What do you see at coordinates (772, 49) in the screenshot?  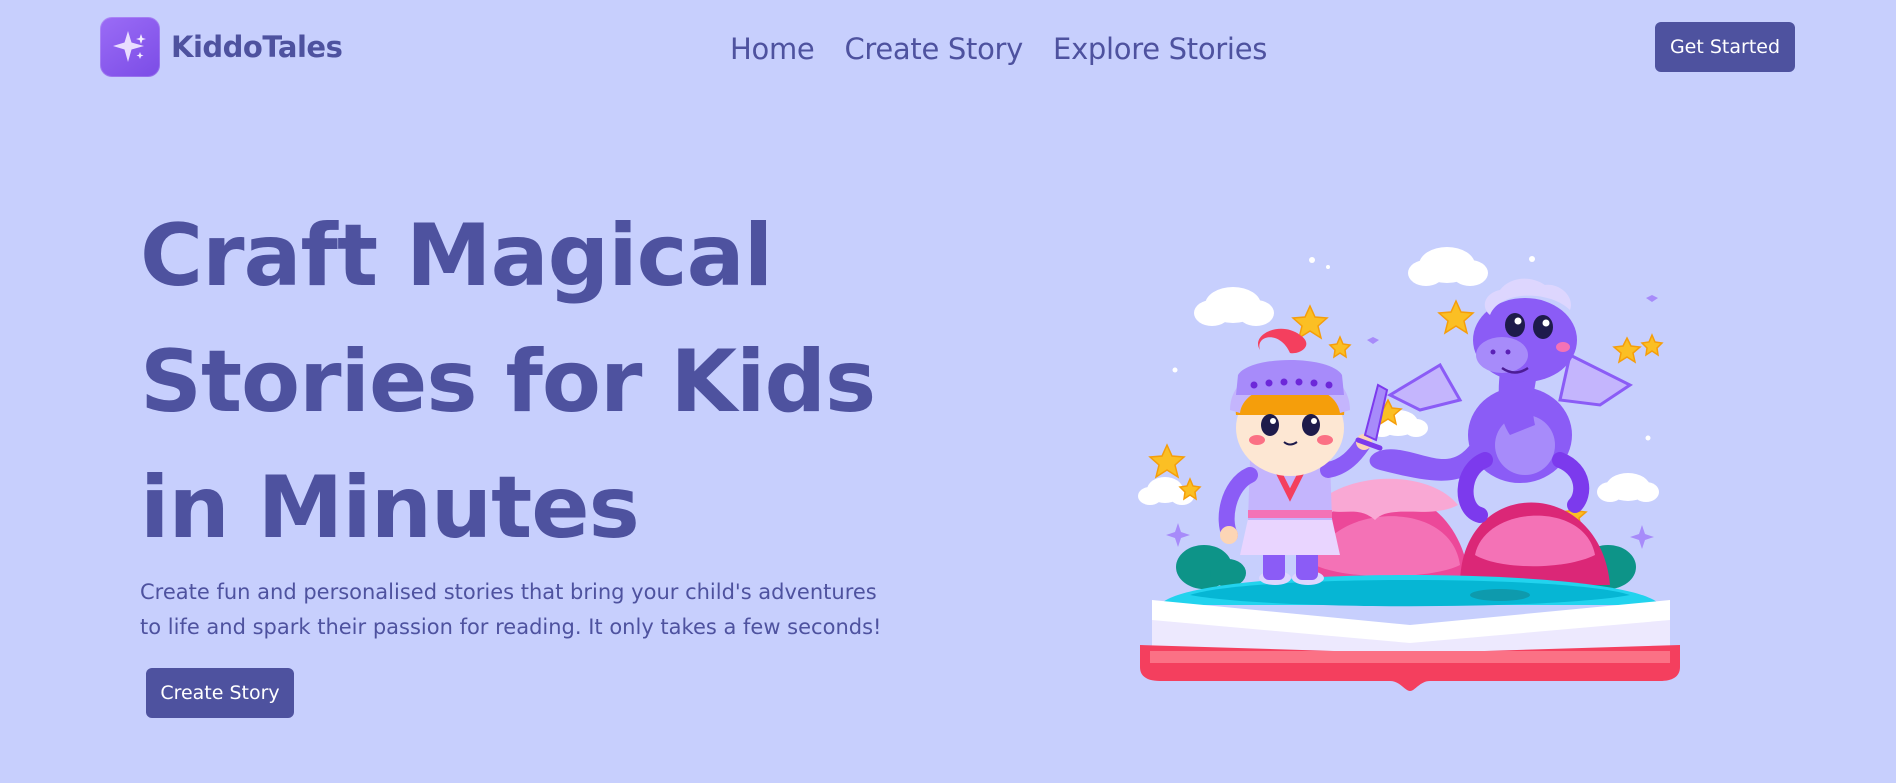 I see `nav-link-home: Home` at bounding box center [772, 49].